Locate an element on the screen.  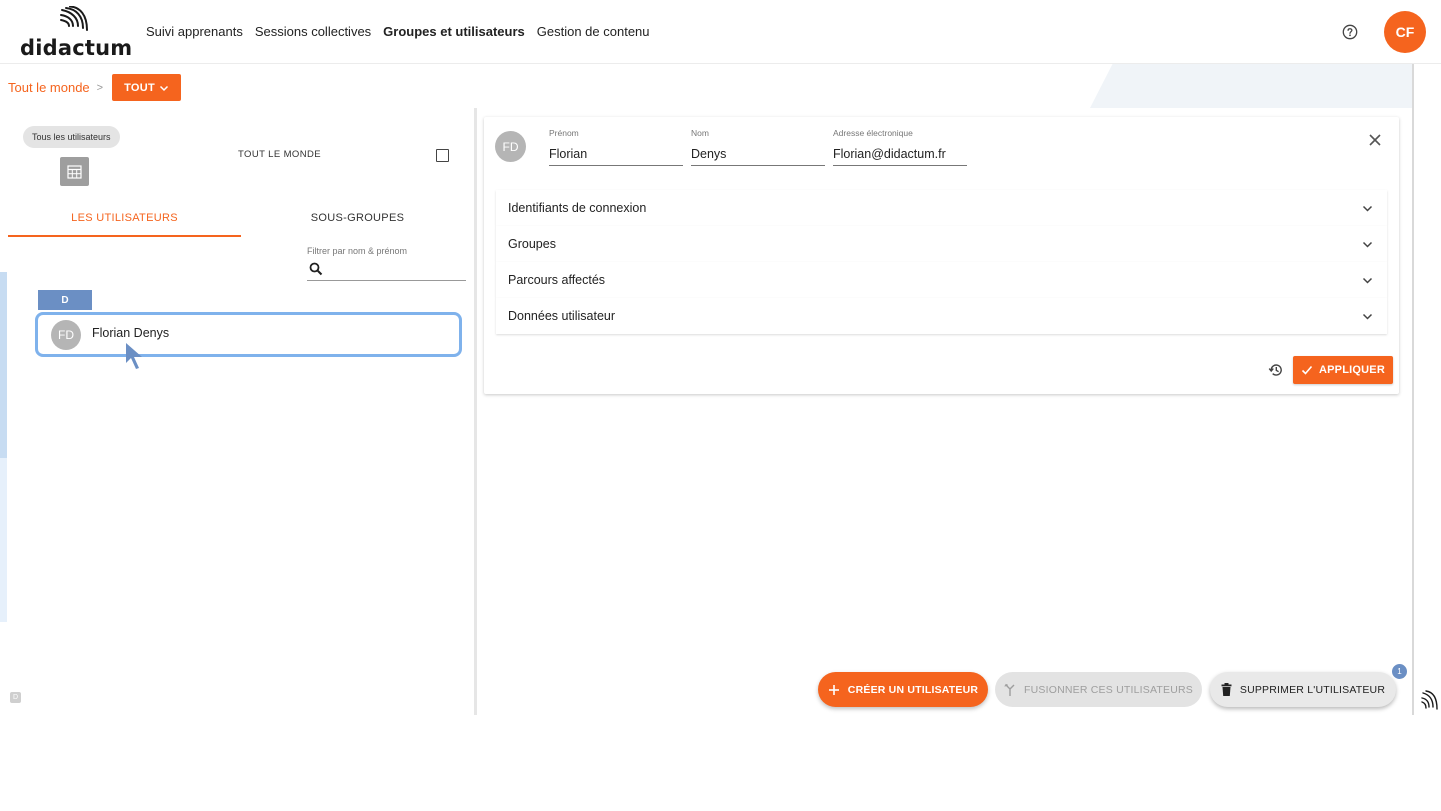
last-name-field: Nom Denys is located at coordinates (758, 147).